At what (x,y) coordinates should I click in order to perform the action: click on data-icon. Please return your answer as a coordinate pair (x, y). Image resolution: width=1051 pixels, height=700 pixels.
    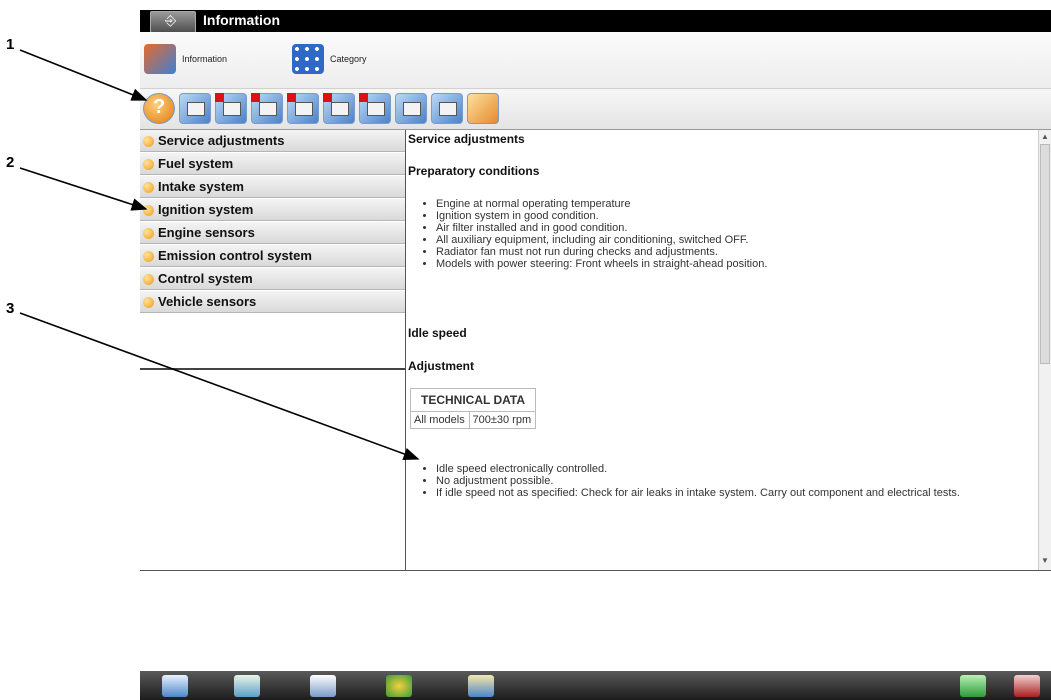
    Looking at the image, I should click on (323, 686).